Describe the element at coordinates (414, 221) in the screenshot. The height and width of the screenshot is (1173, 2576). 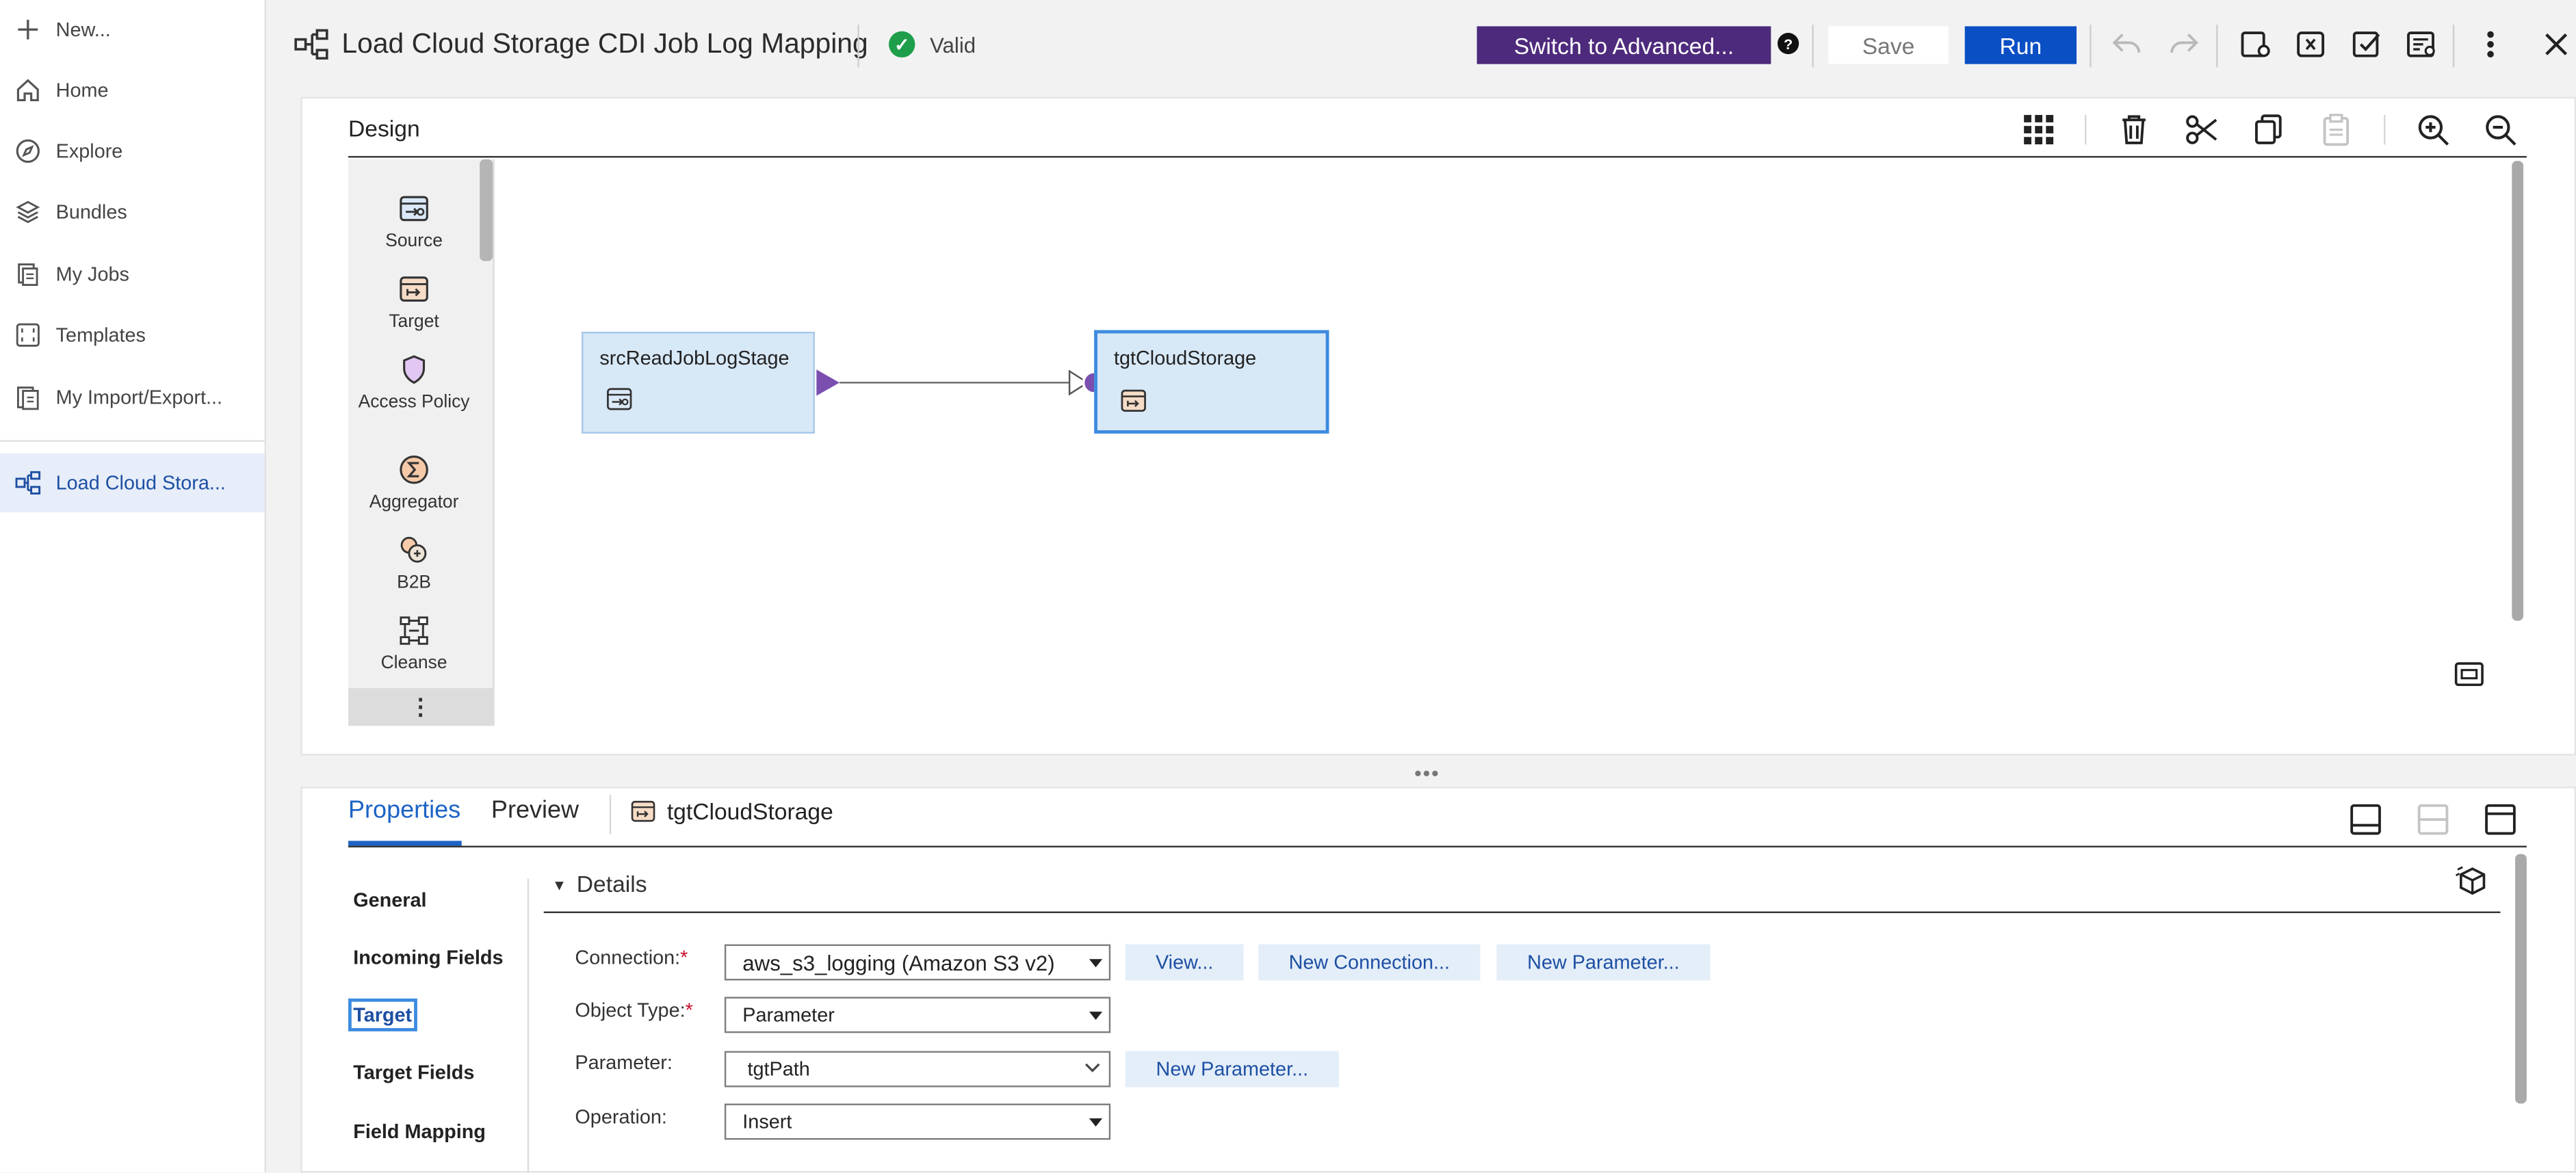
I see `palette-item-source: Source` at that location.